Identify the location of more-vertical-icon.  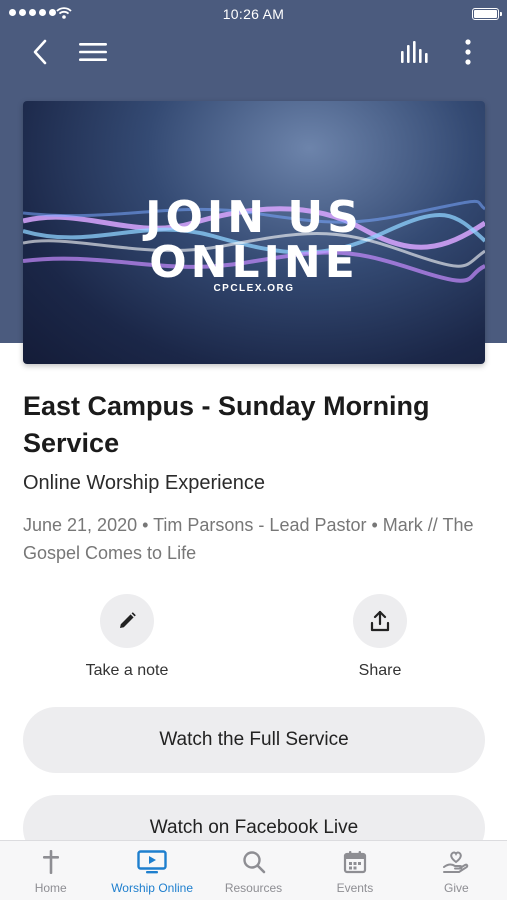
(468, 52).